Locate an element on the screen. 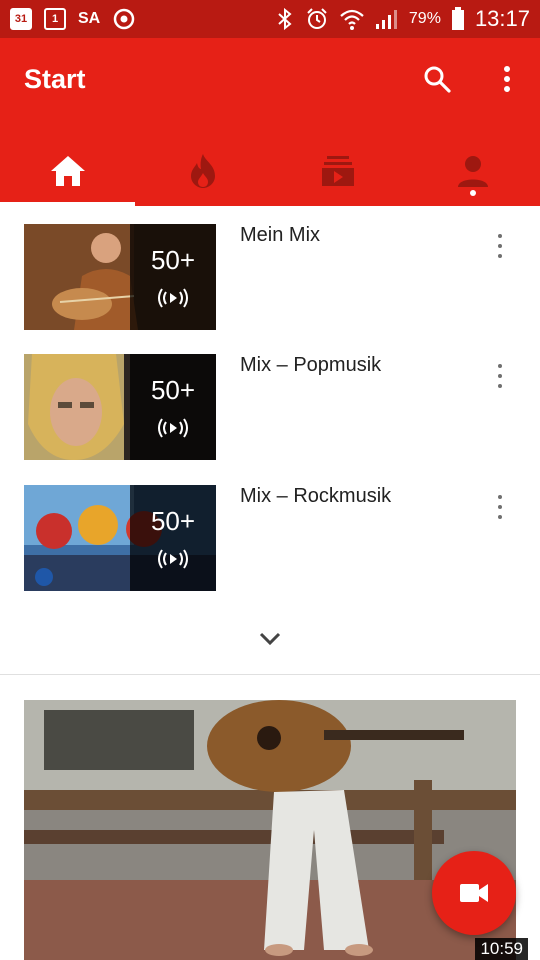 The width and height of the screenshot is (540, 960). upload-video-button is located at coordinates (474, 893).